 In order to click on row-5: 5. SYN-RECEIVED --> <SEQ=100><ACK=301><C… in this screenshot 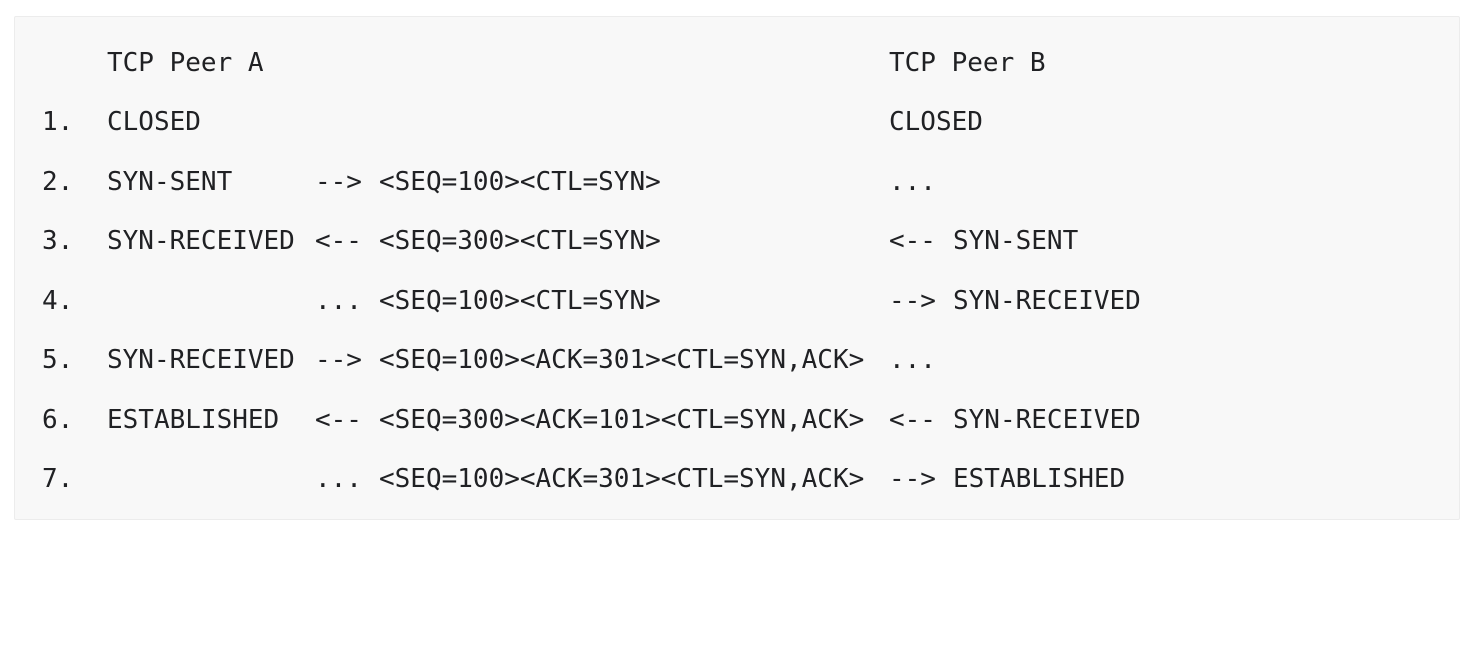, I will do `click(737, 360)`.